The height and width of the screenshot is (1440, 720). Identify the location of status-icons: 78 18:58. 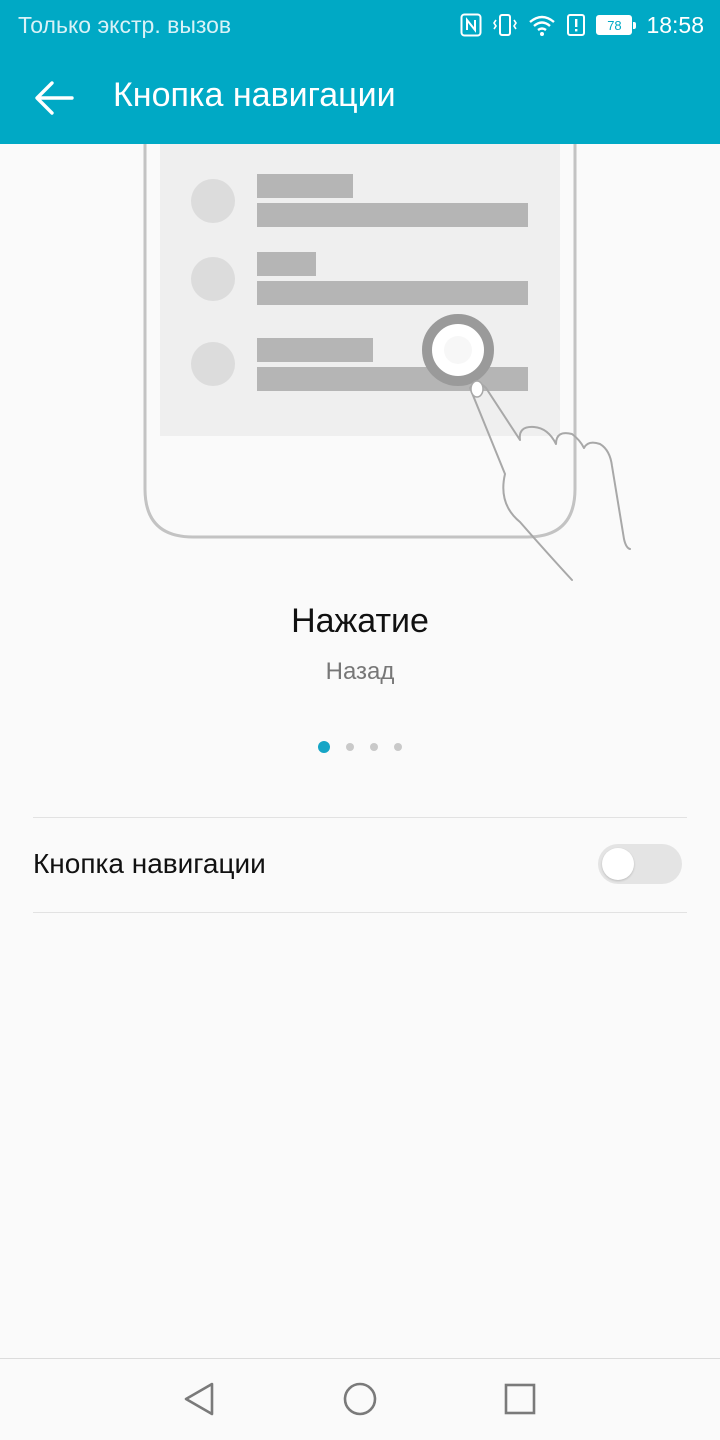
(582, 25).